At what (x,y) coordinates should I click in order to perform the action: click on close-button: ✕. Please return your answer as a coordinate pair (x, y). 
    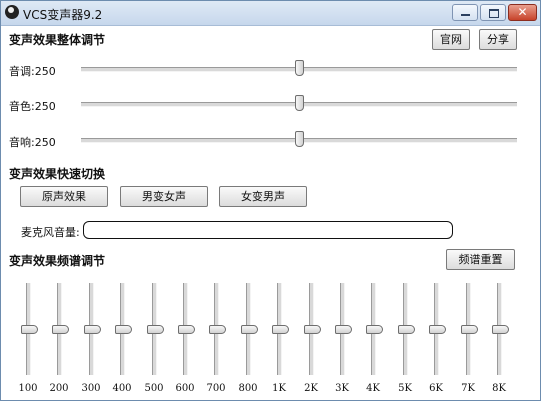
    Looking at the image, I should click on (522, 12).